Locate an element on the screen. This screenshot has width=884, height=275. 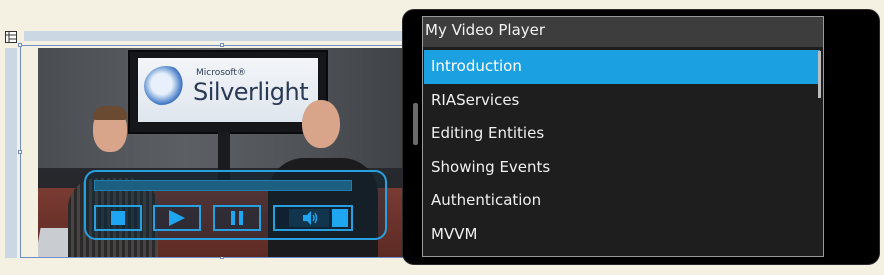
playlist-item: MVVM is located at coordinates (622, 235).